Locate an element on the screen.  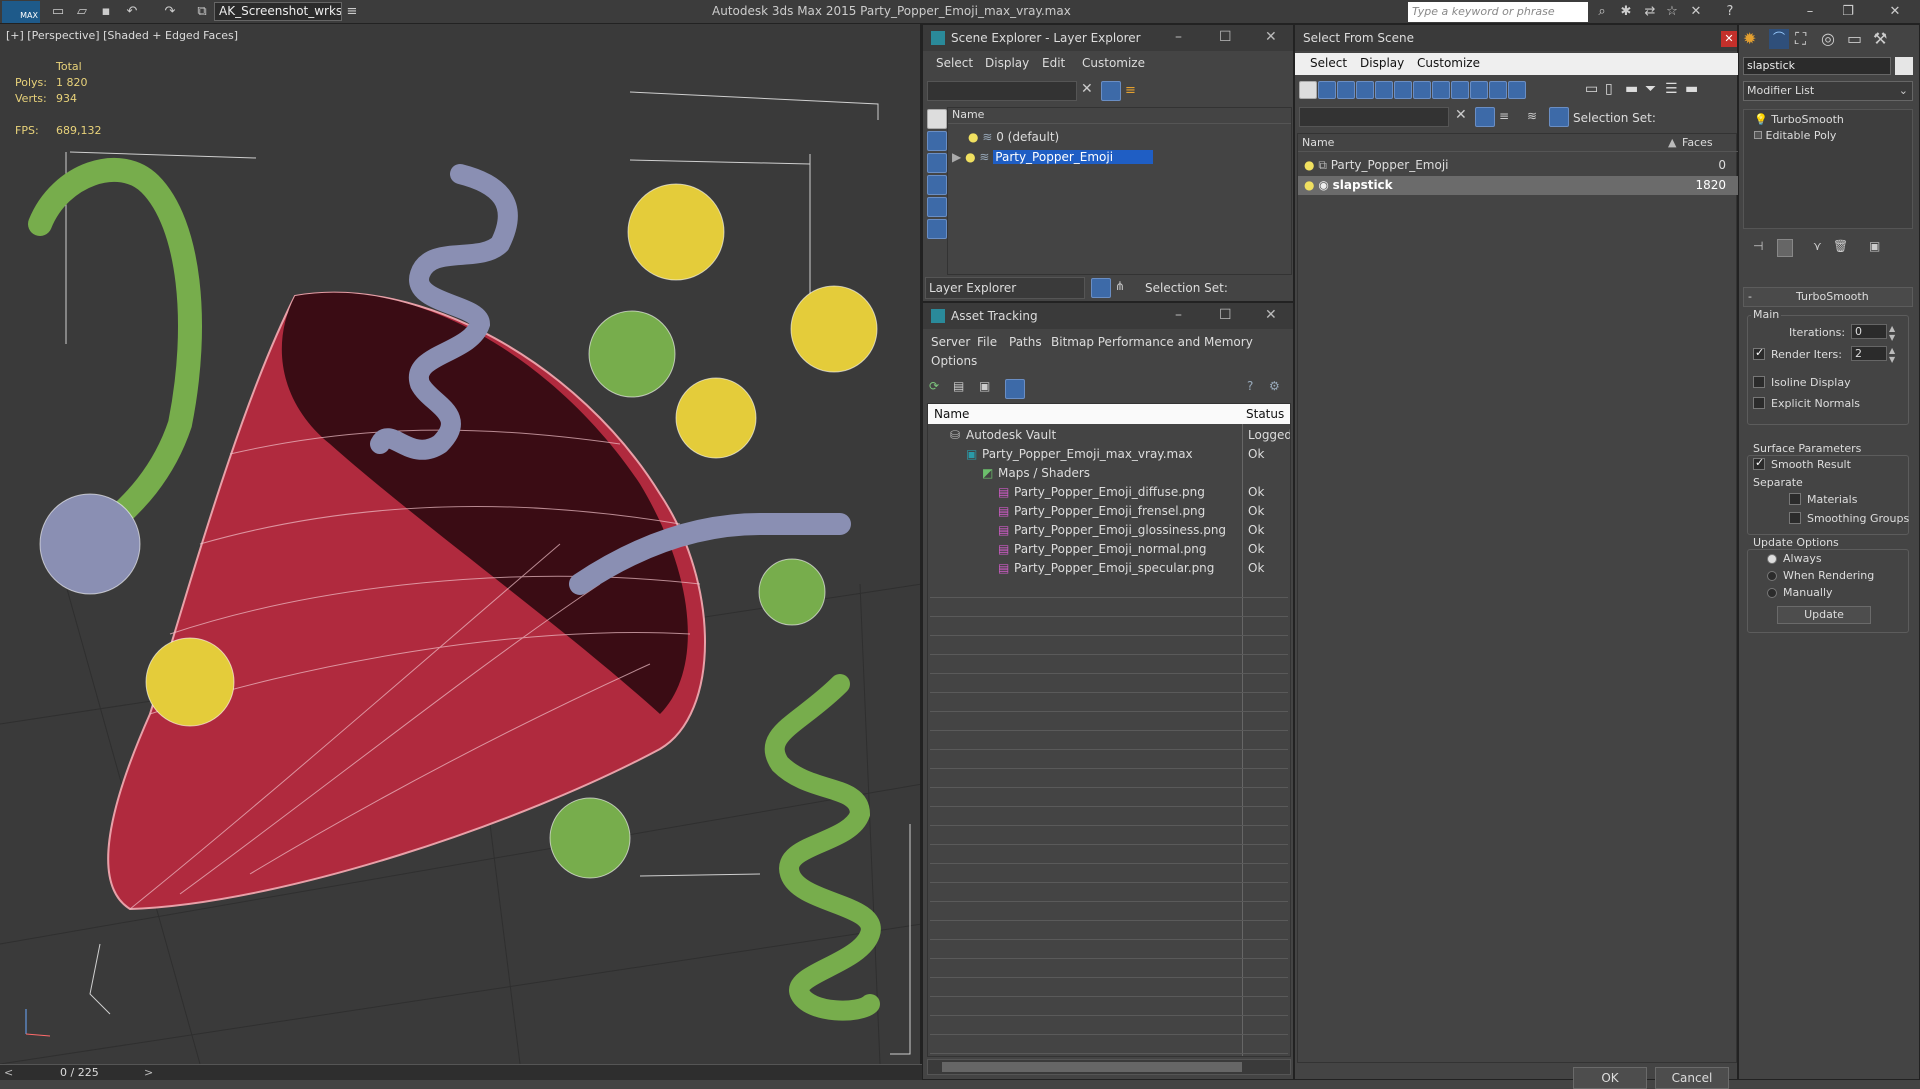
tools-icon: ✱ is located at coordinates (1626, 12).